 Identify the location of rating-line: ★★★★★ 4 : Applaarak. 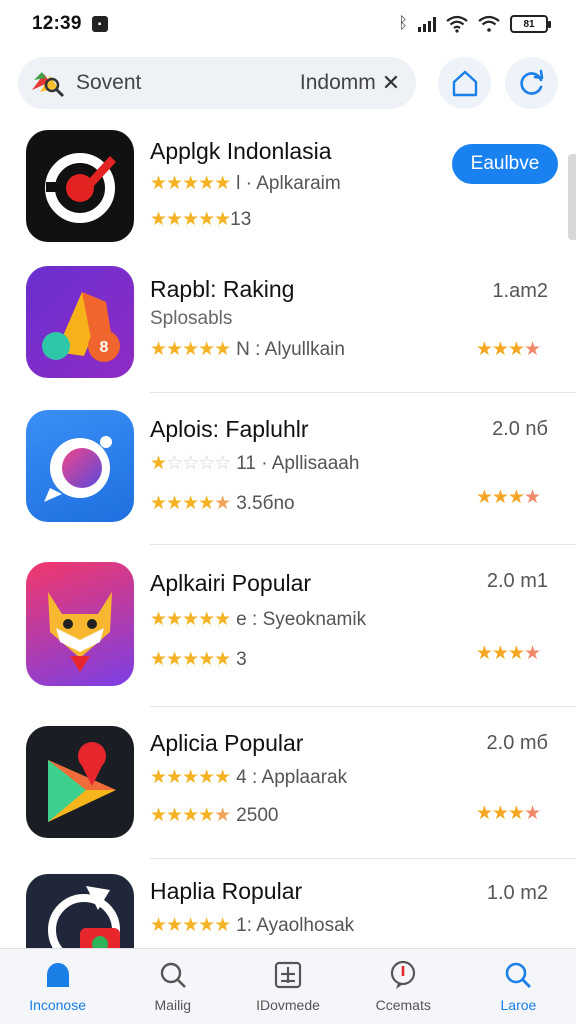
(248, 777).